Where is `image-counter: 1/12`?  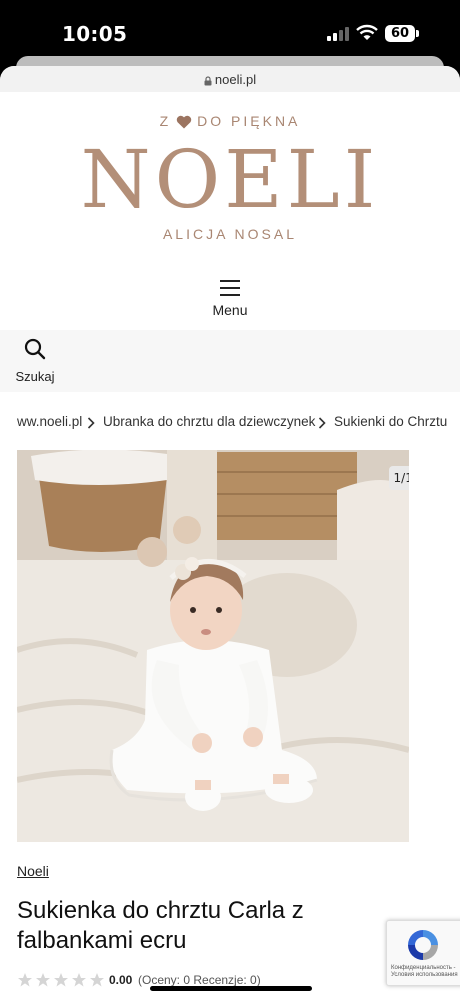 image-counter: 1/12 is located at coordinates (399, 478).